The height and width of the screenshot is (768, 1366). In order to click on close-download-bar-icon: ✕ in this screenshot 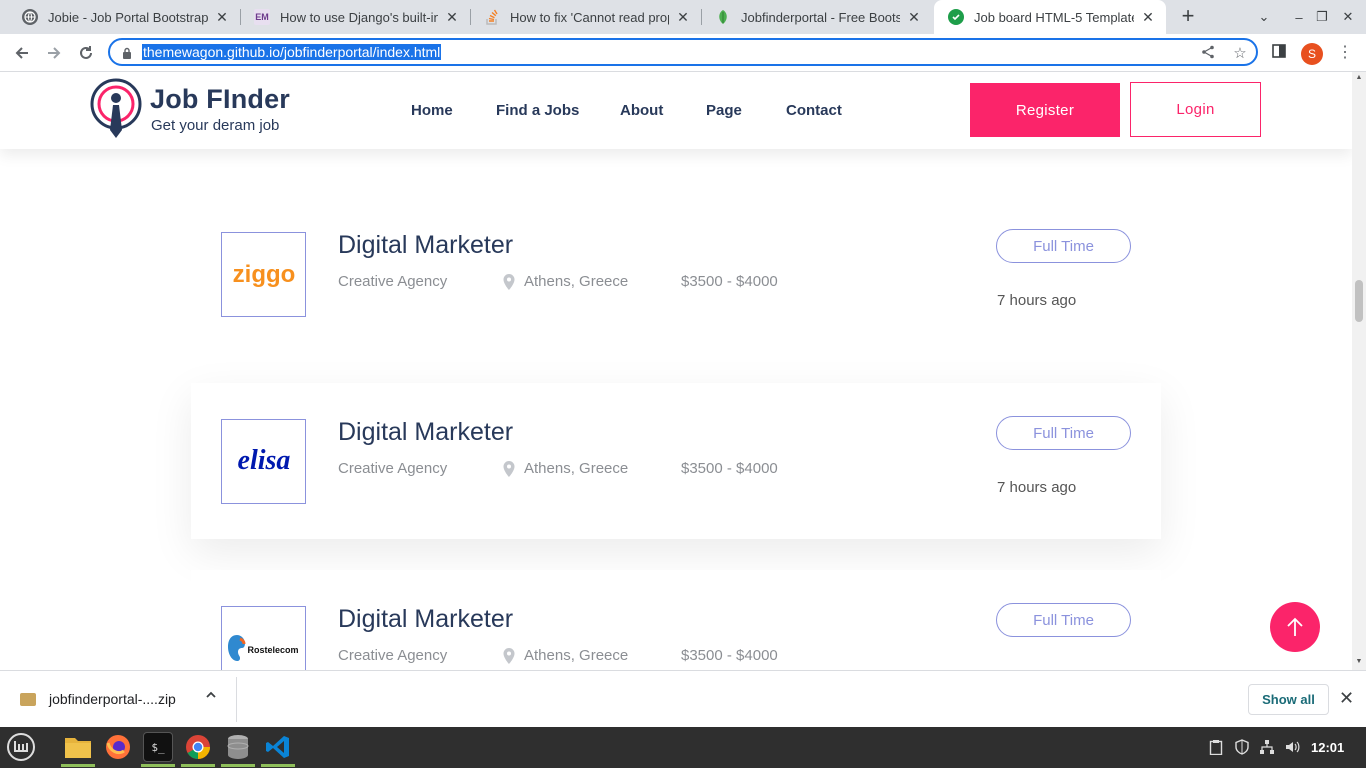, I will do `click(1346, 698)`.